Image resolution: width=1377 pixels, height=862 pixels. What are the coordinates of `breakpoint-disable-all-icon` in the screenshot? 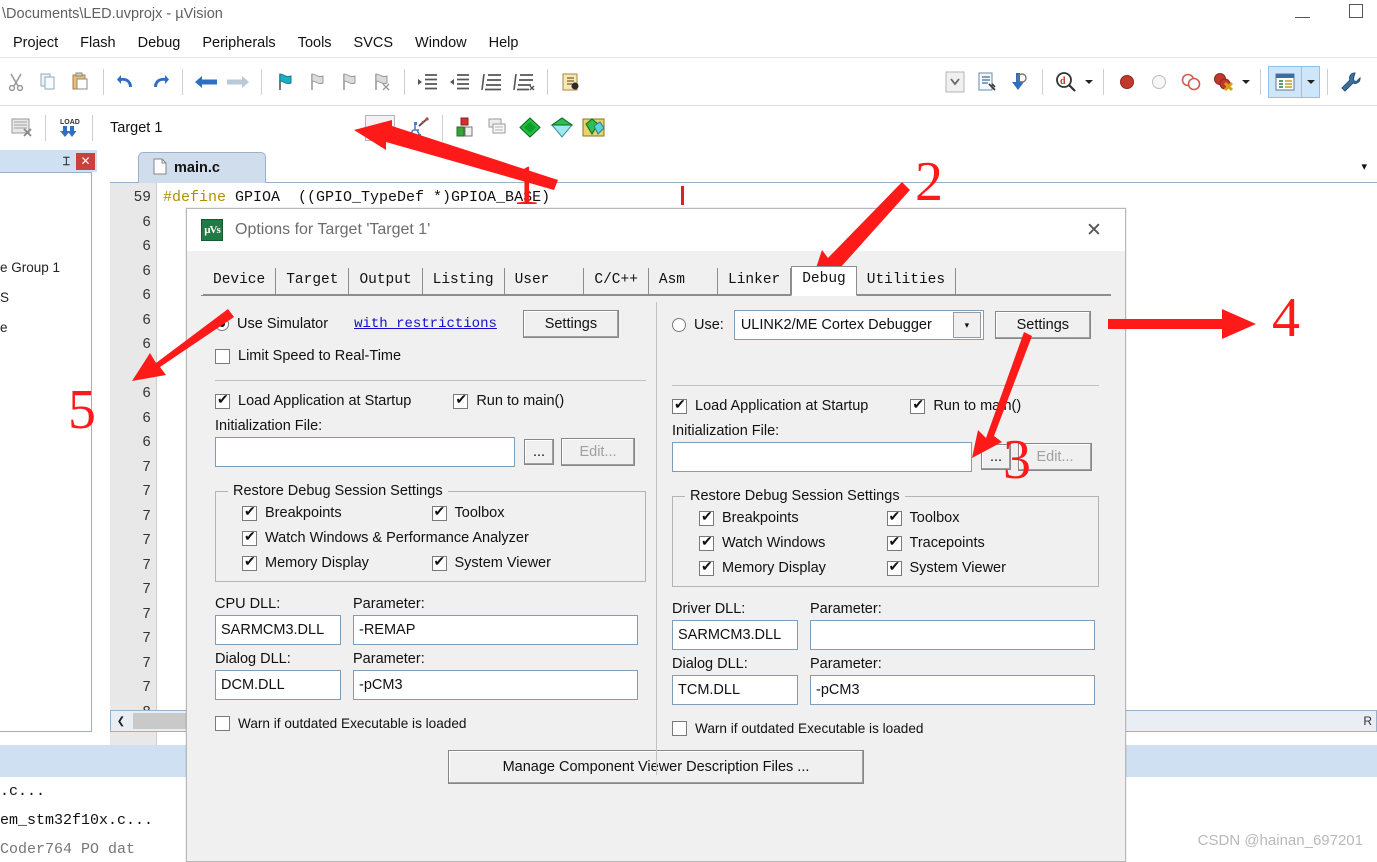 It's located at (1191, 82).